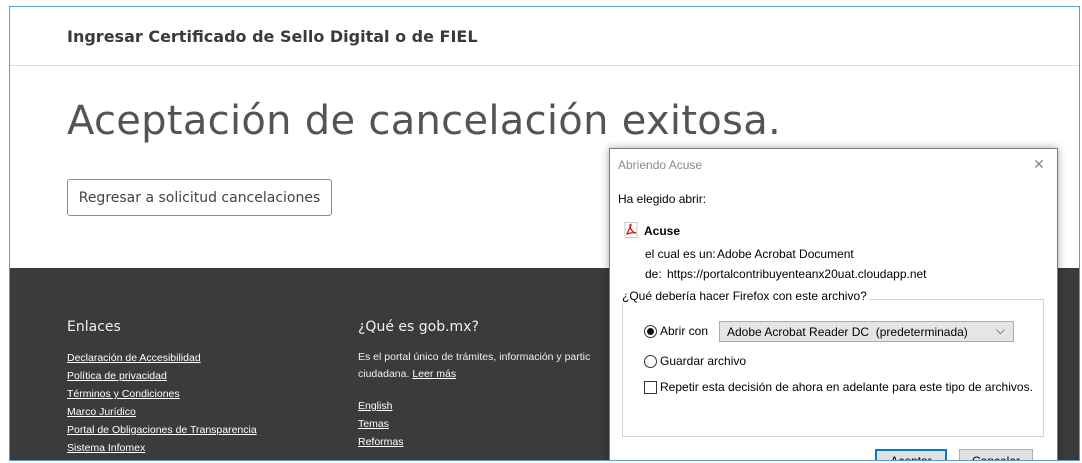  What do you see at coordinates (680, 254) in the screenshot?
I see `file-type-label: el cual es un:` at bounding box center [680, 254].